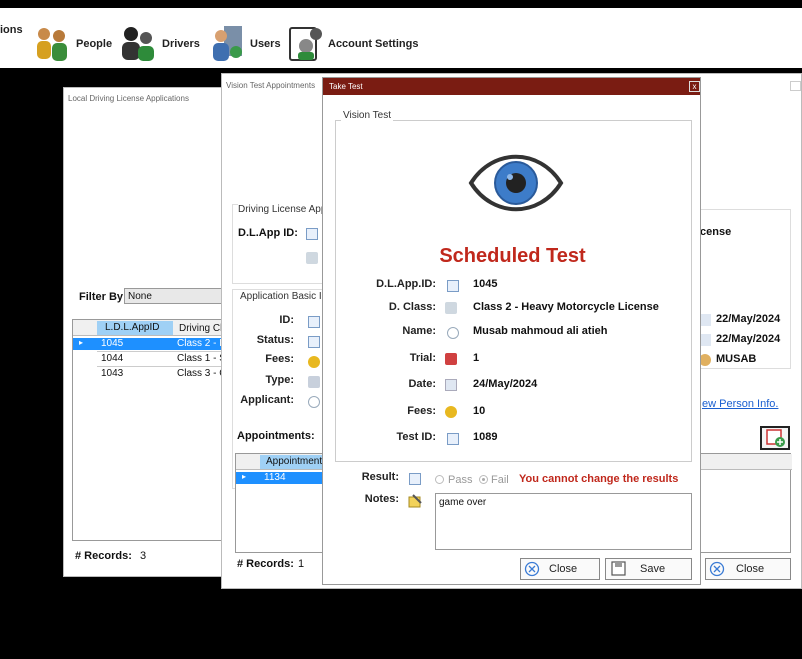 The width and height of the screenshot is (802, 659). What do you see at coordinates (406, 284) in the screenshot?
I see `dlapp-id-label: D.L.App.ID:` at bounding box center [406, 284].